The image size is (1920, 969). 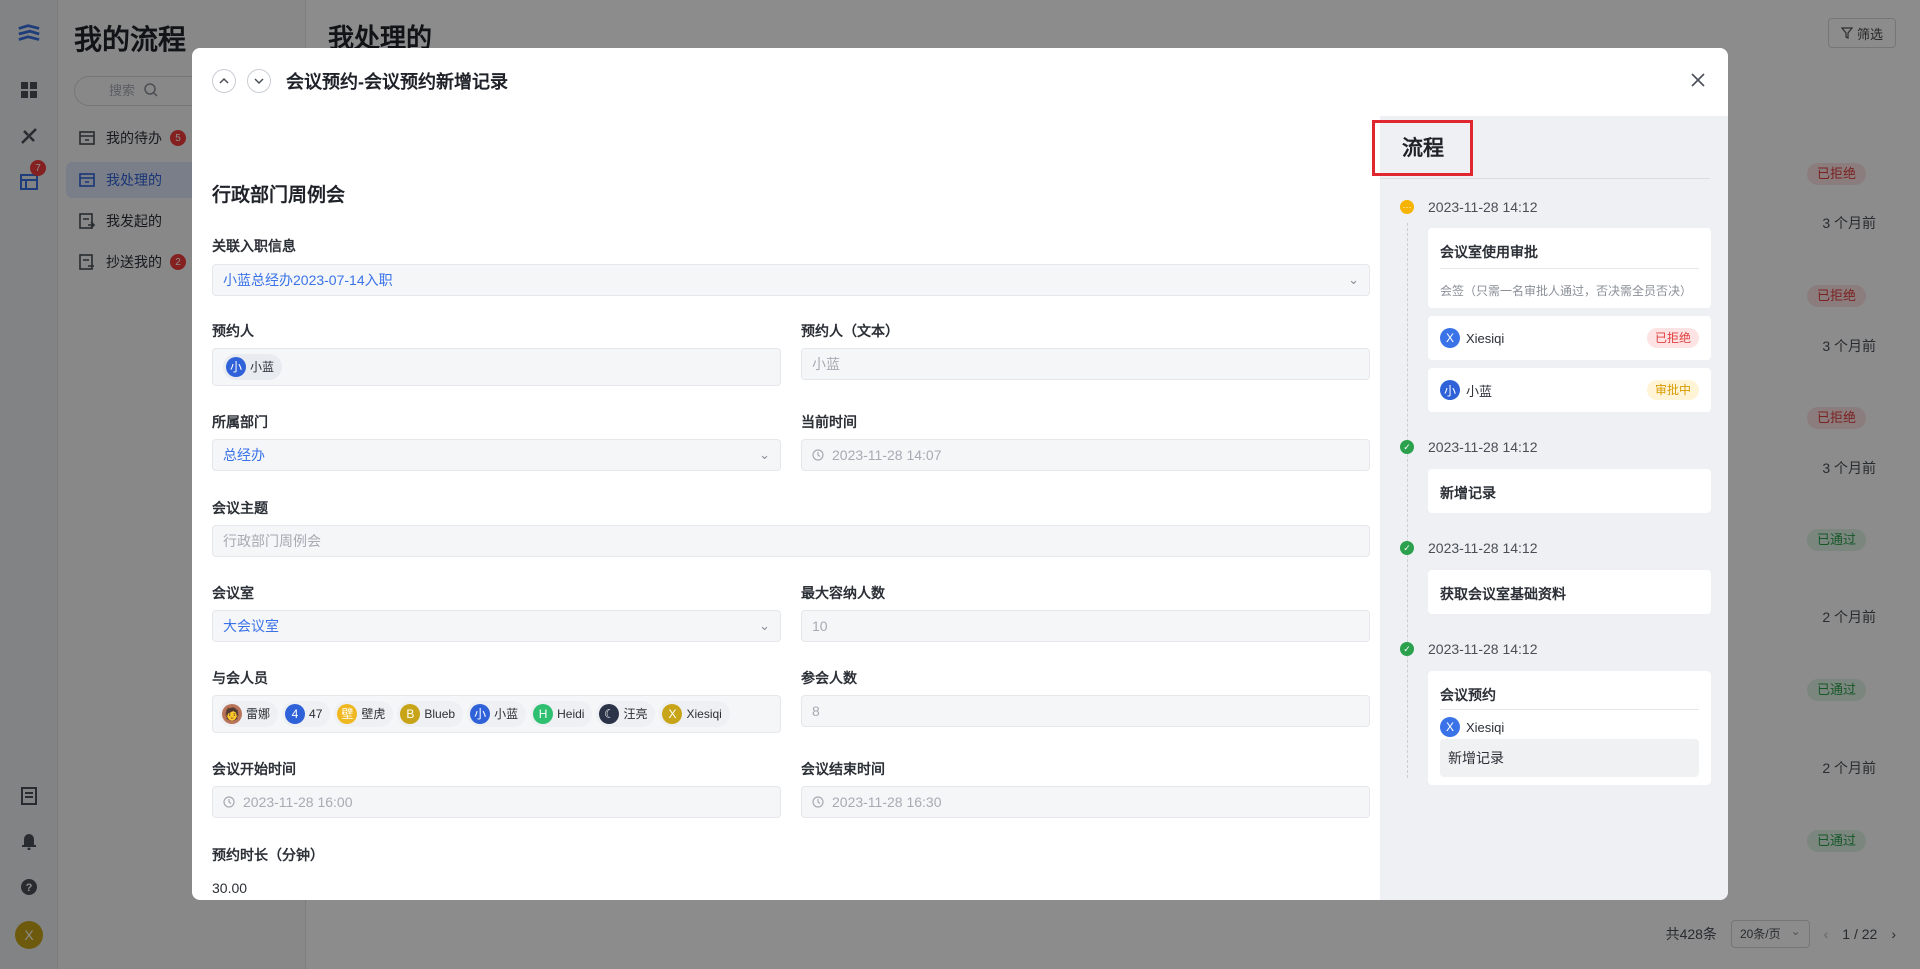 I want to click on step-title: 新增记录, so click(x=1468, y=493).